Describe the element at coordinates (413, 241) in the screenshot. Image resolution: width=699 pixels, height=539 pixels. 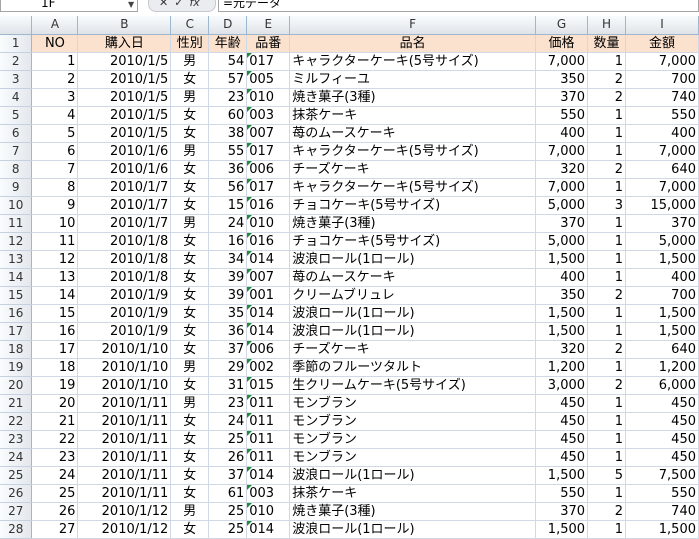
I see `cell-f: チョコケーキ(5号サイズ)` at that location.